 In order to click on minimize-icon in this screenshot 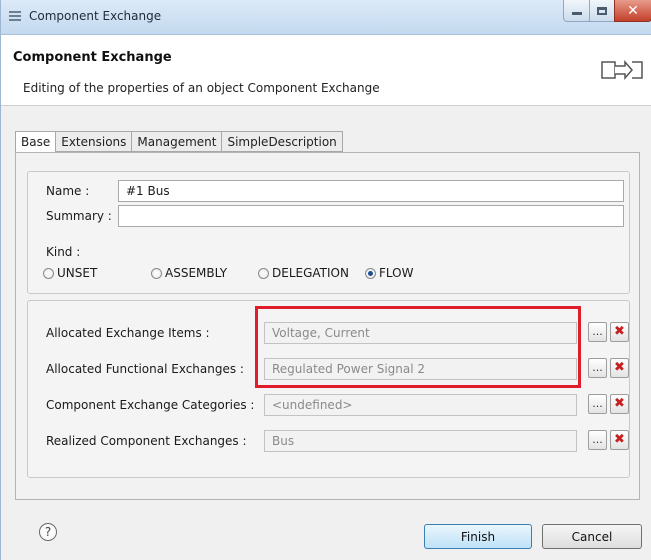, I will do `click(576, 13)`.